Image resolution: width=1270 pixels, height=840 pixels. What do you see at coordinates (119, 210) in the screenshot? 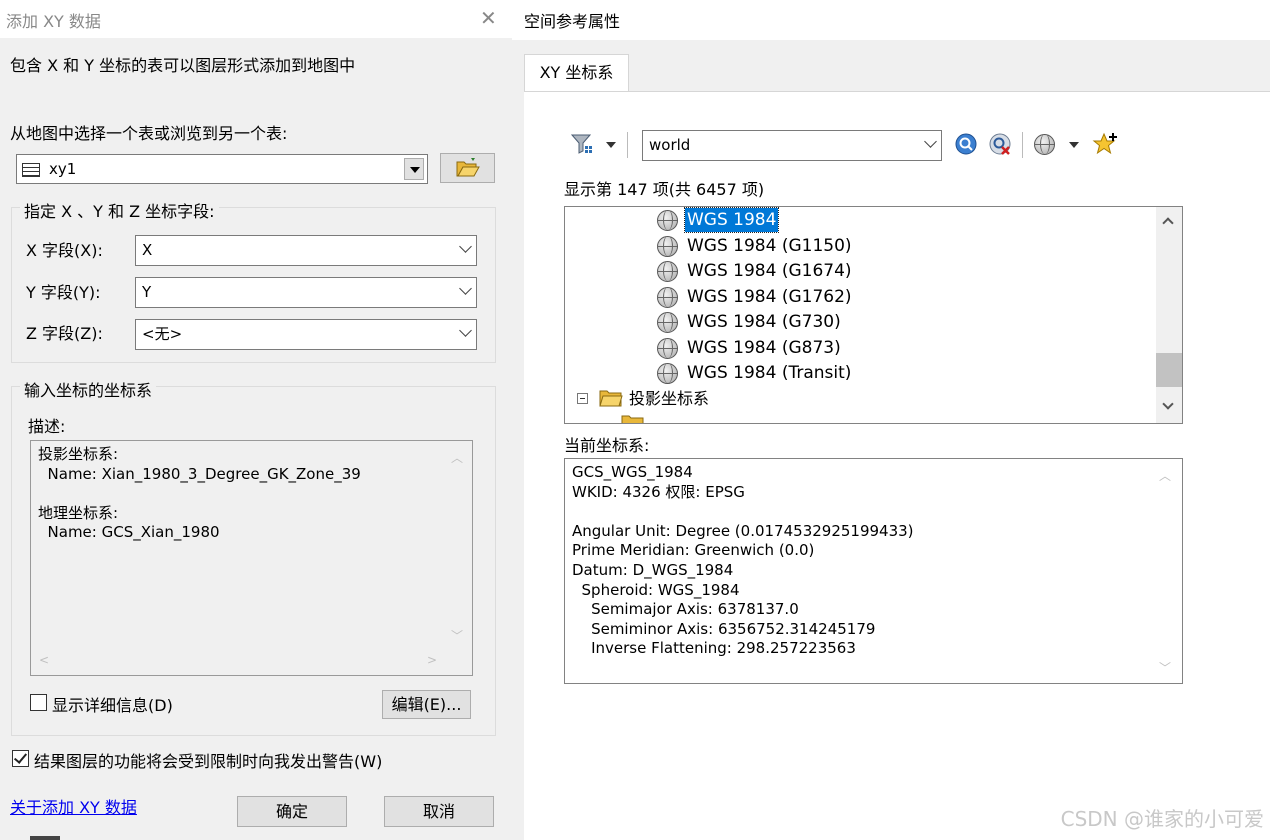
I see `fields-group-title: 指定 X 、Y 和 Z 坐标字段:` at bounding box center [119, 210].